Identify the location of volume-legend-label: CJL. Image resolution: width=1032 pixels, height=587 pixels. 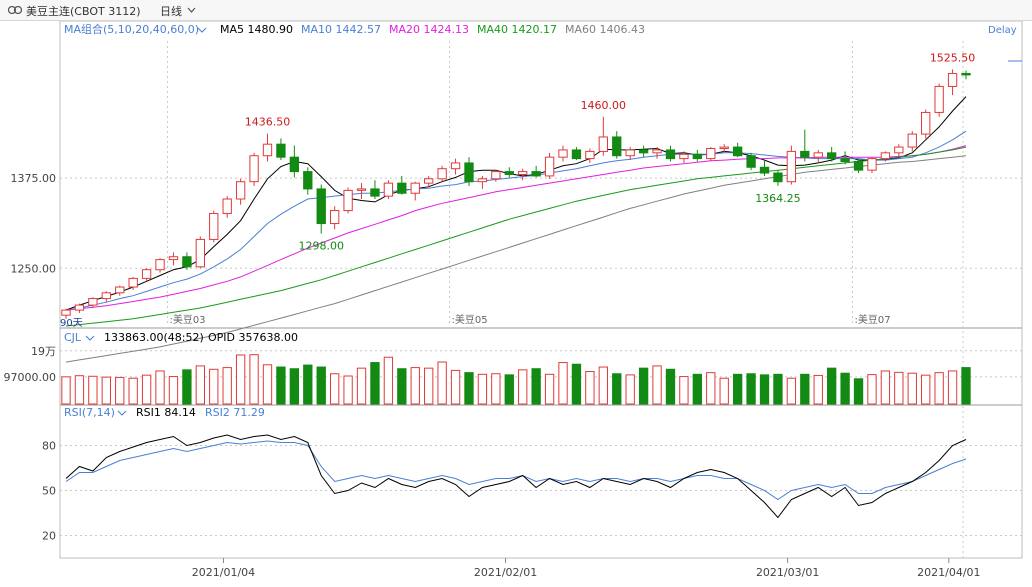
(73, 337).